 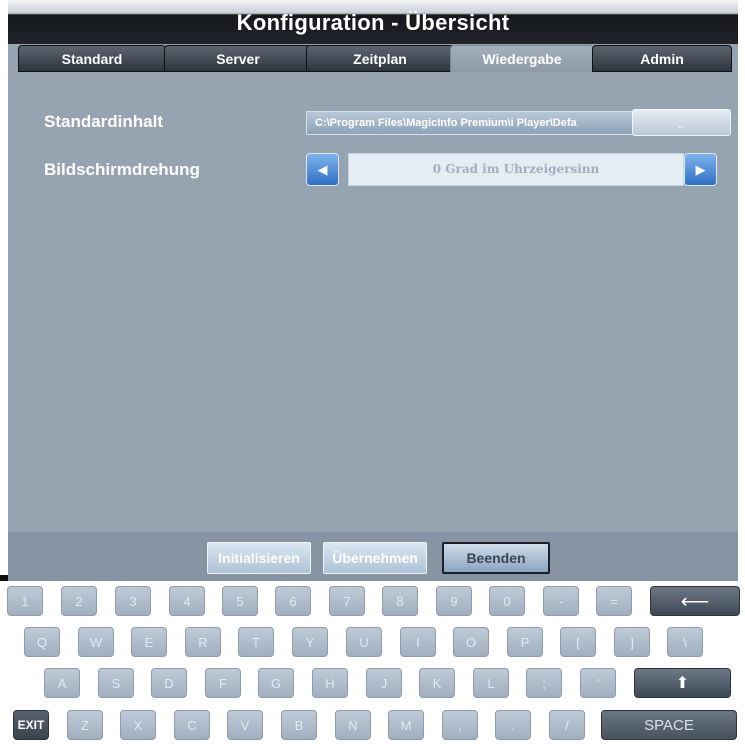 I want to click on window-title: Konfiguration - Übersicht, so click(x=373, y=22).